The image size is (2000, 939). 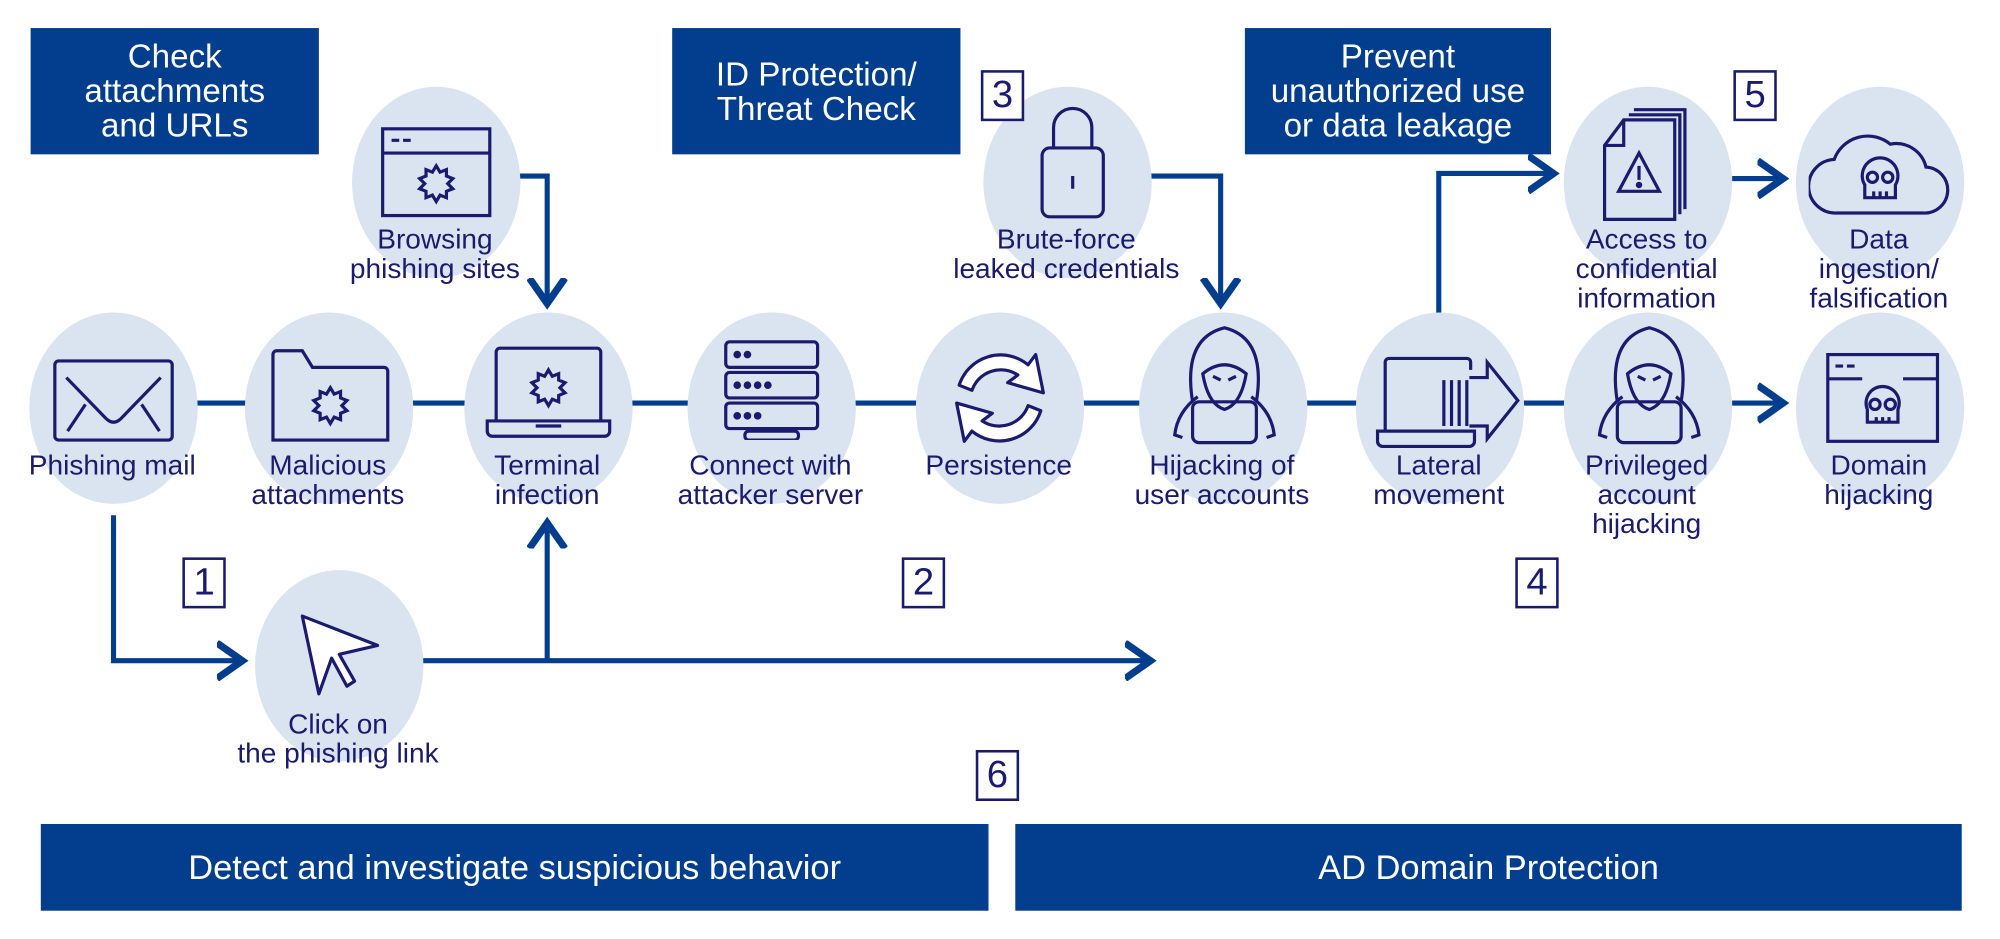 What do you see at coordinates (1447, 402) in the screenshot?
I see `laptop-arrow-icon` at bounding box center [1447, 402].